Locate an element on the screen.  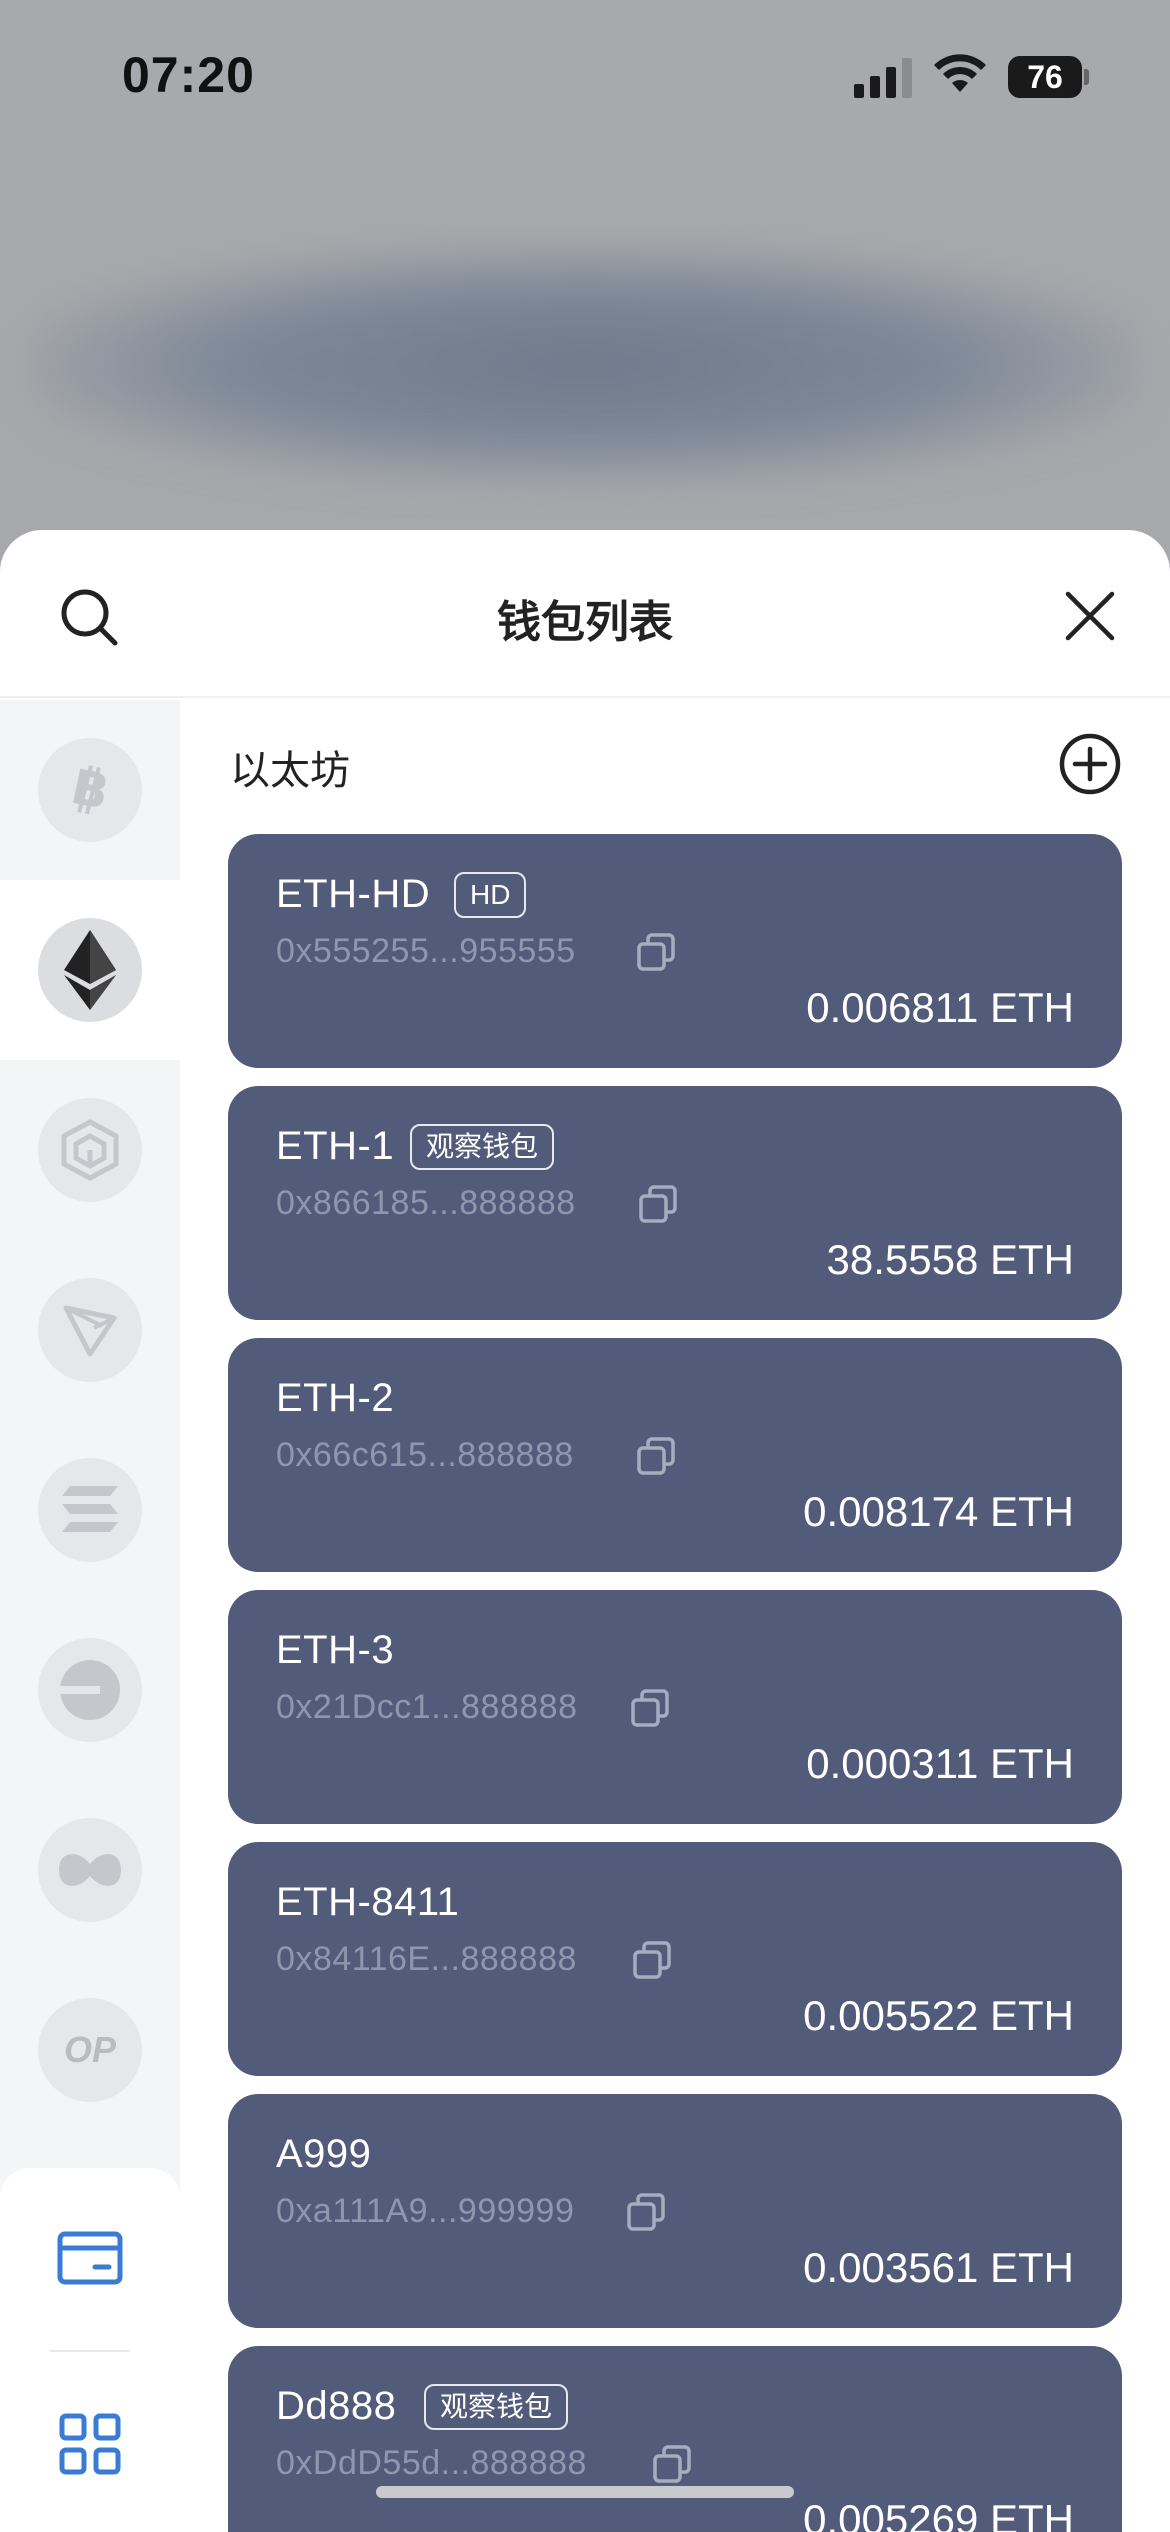
sidebar-tools is located at coordinates (90, 2350).